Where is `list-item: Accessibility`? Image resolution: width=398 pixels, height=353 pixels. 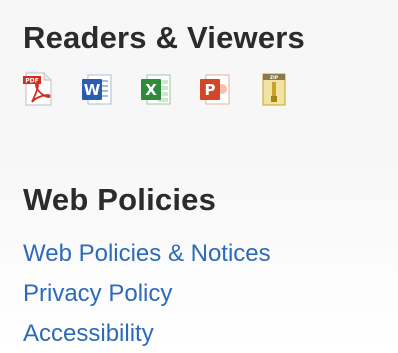 list-item: Accessibility is located at coordinates (147, 336).